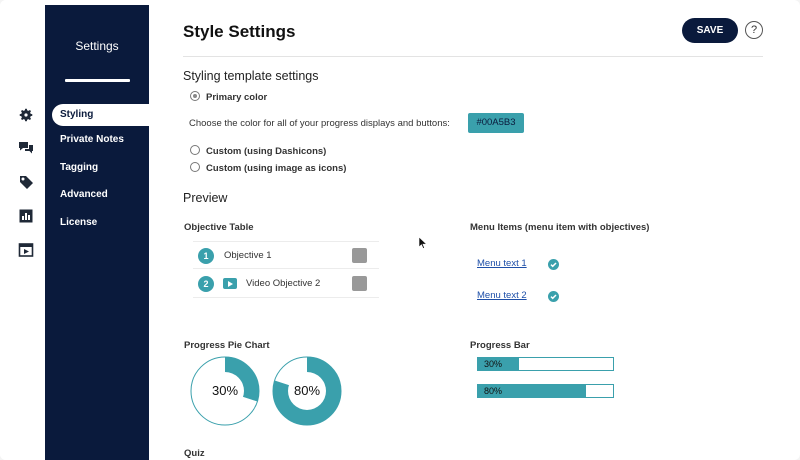 The width and height of the screenshot is (800, 460). What do you see at coordinates (496, 123) in the screenshot?
I see `color-swatch-input: #00A5B3` at bounding box center [496, 123].